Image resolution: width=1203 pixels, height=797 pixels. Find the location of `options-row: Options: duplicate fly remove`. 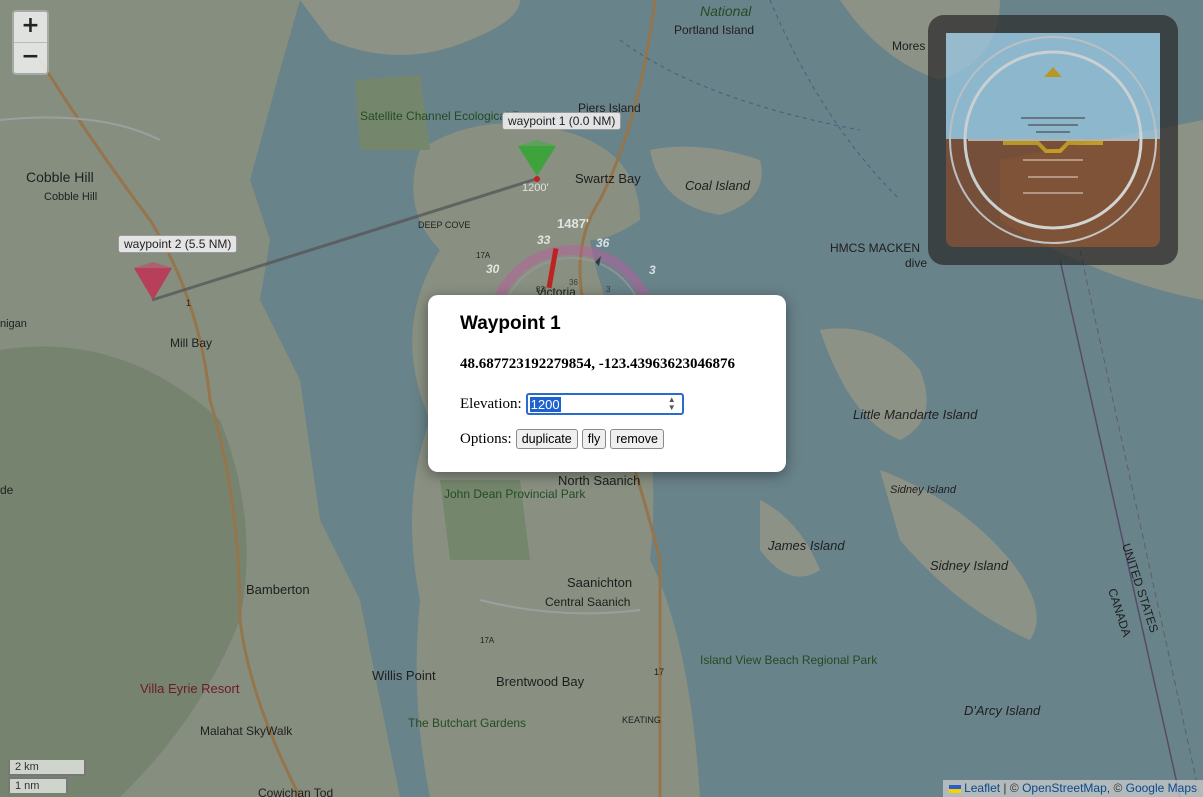

options-row: Options: duplicate fly remove is located at coordinates (607, 439).